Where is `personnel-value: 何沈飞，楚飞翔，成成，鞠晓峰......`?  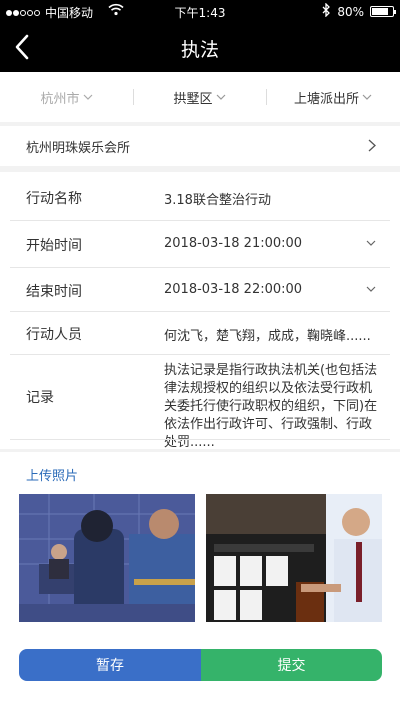
personnel-value: 何沈飞，楚飞翔，成成，鞠晓峰...... is located at coordinates (267, 336).